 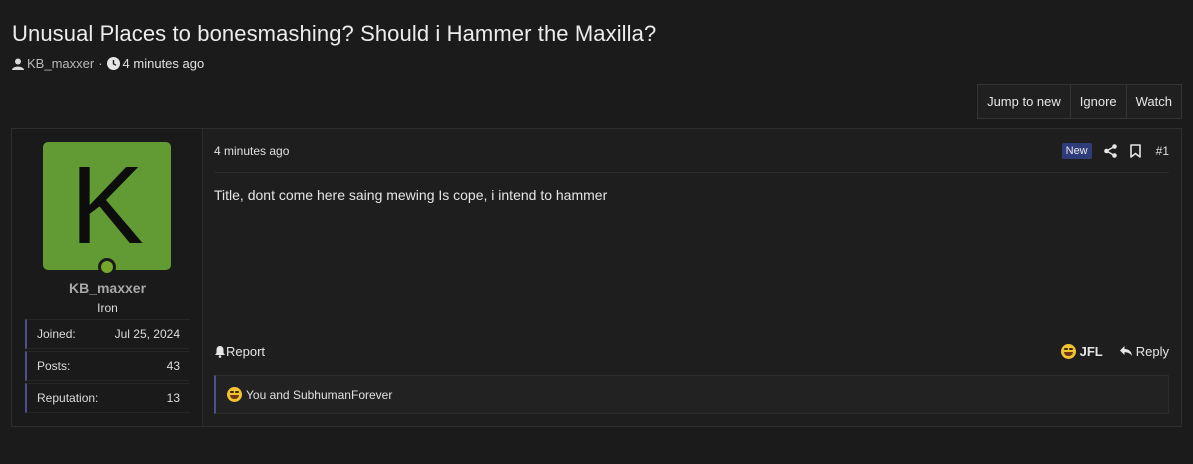 I want to click on avatar: K, so click(x=107, y=206).